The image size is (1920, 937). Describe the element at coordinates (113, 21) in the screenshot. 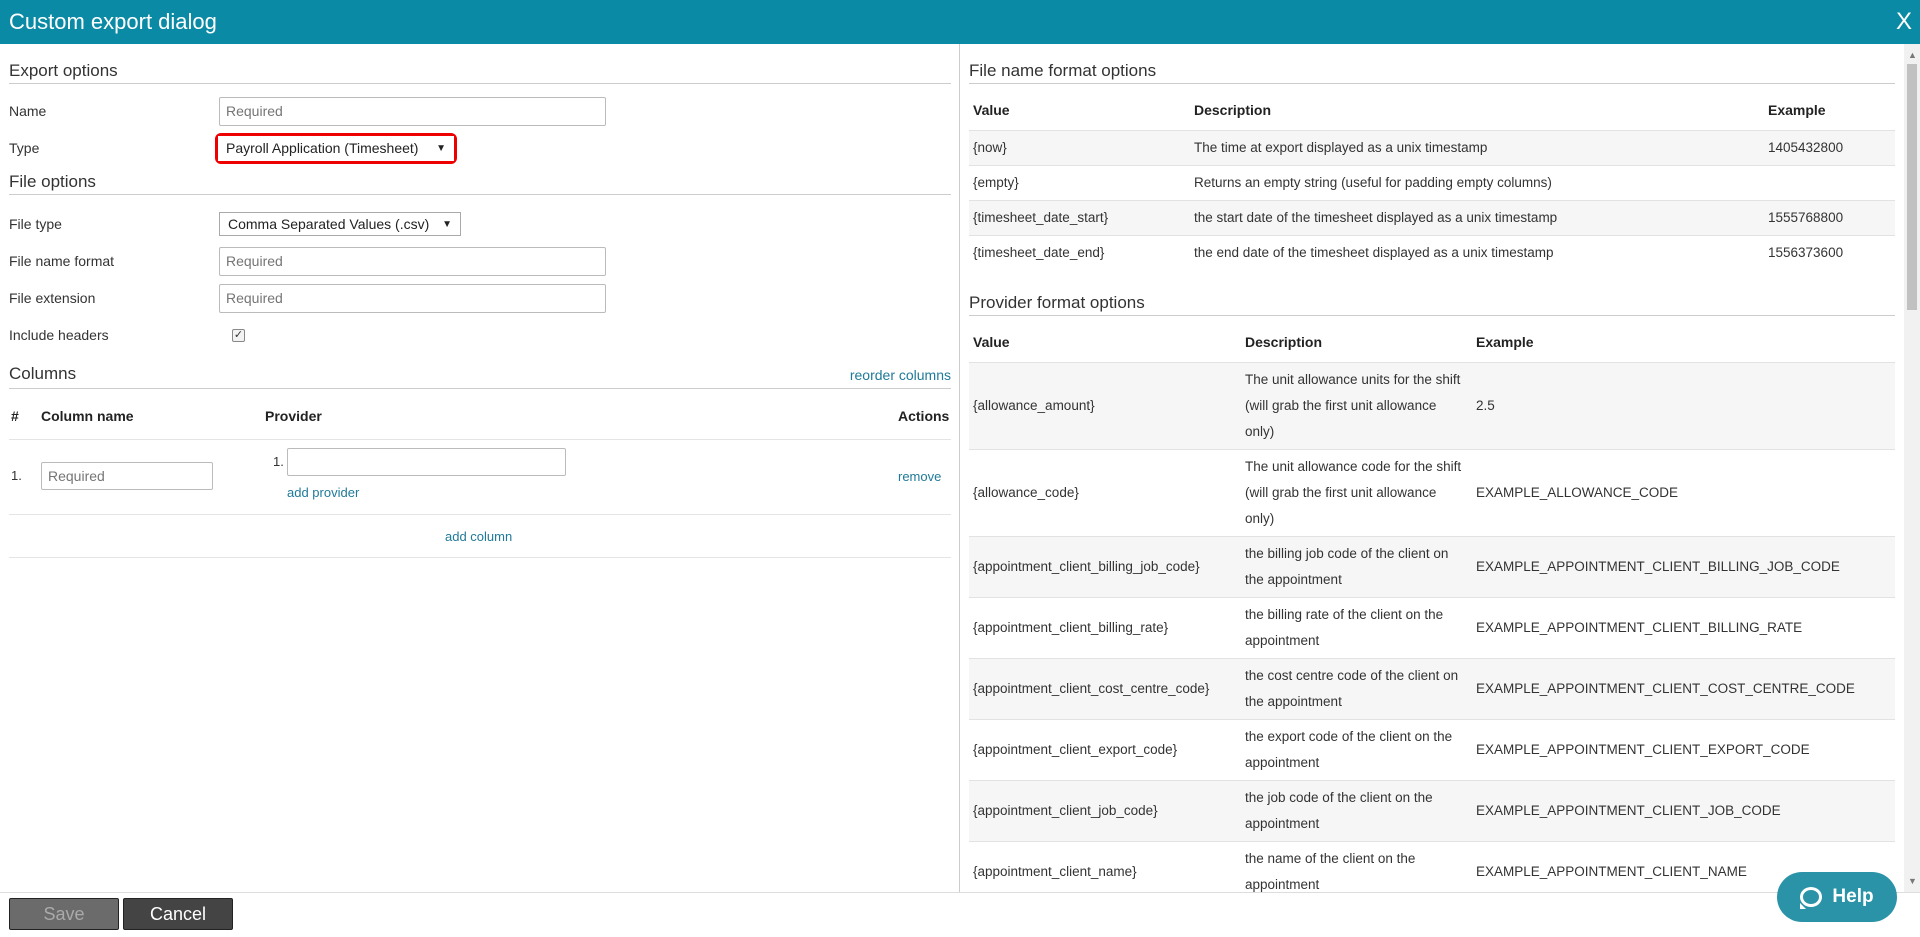

I see `dialog-title: Custom export dialog` at that location.